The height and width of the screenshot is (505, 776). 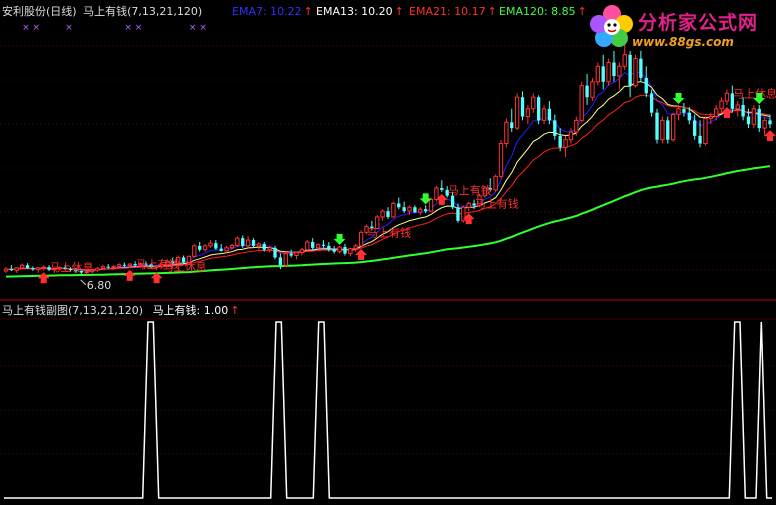 What do you see at coordinates (39, 11) in the screenshot?
I see `stock-title: 安利股份(日线)` at bounding box center [39, 11].